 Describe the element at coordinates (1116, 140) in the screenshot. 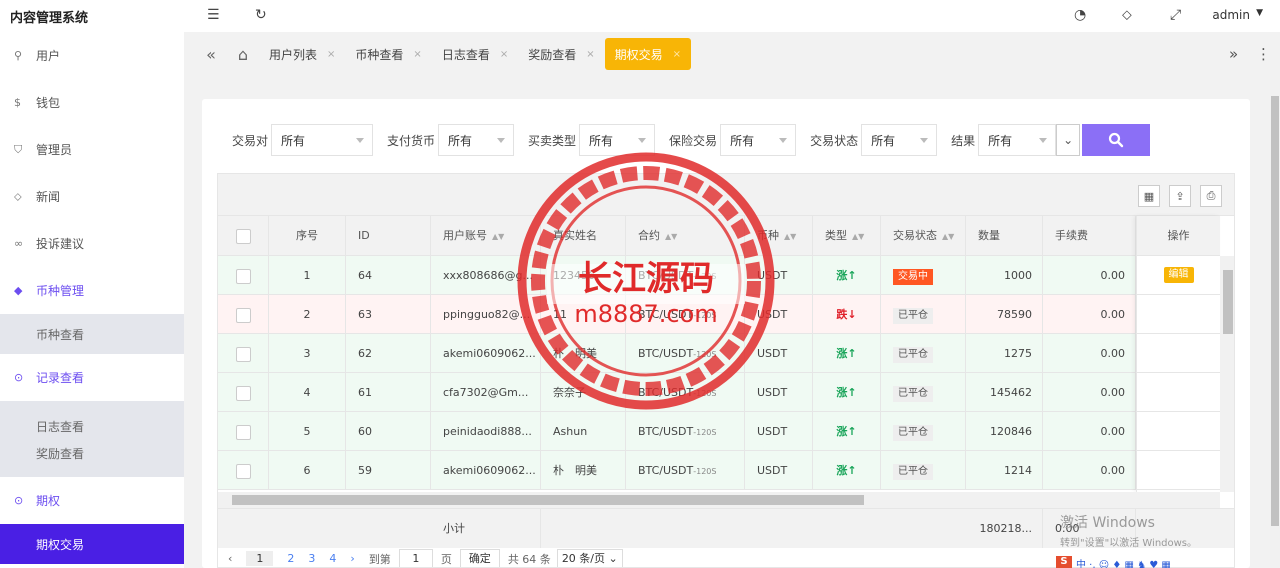

I see `search-button` at that location.